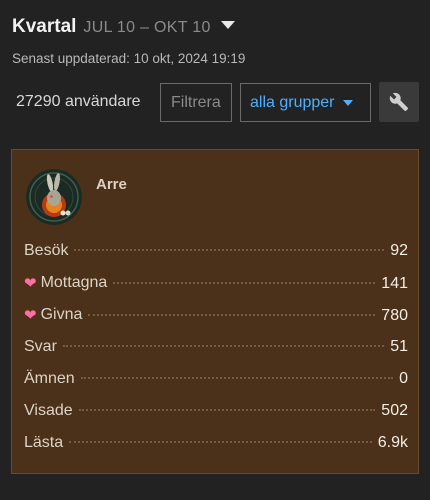 This screenshot has width=430, height=500. Describe the element at coordinates (216, 418) in the screenshot. I see `stat-row-visade: Visade 502` at that location.